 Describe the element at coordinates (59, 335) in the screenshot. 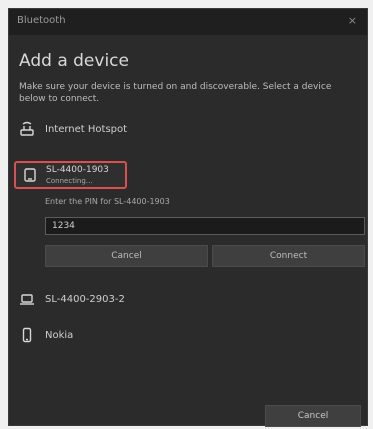

I see `device-label: Nokia` at that location.